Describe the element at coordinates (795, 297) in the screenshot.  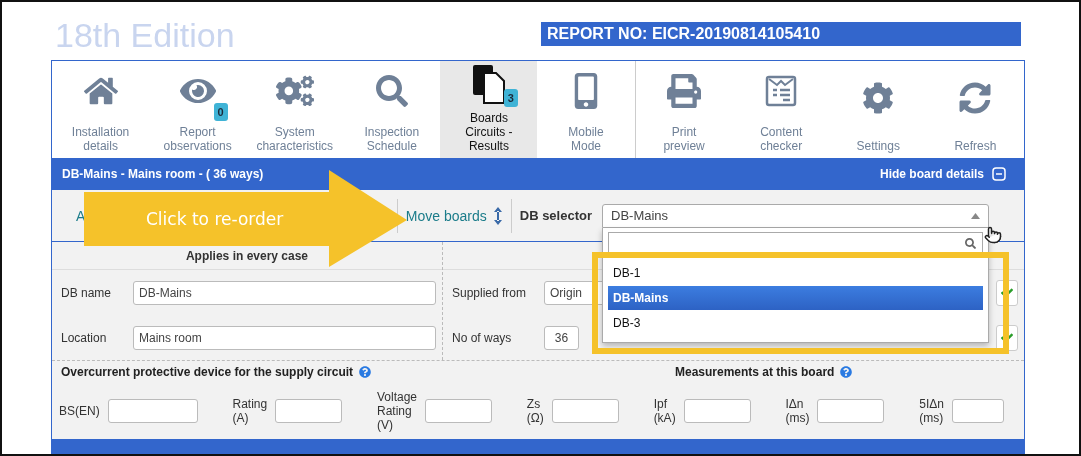
I see `dropdown-option: DB-Mains` at that location.